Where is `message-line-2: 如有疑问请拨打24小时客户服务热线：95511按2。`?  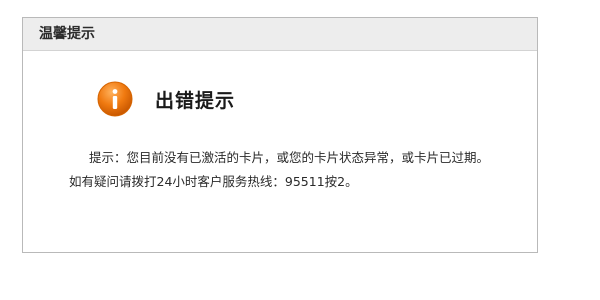
message-line-2: 如有疑问请拨打24小时客户服务热线：95511按2。 is located at coordinates (213, 181).